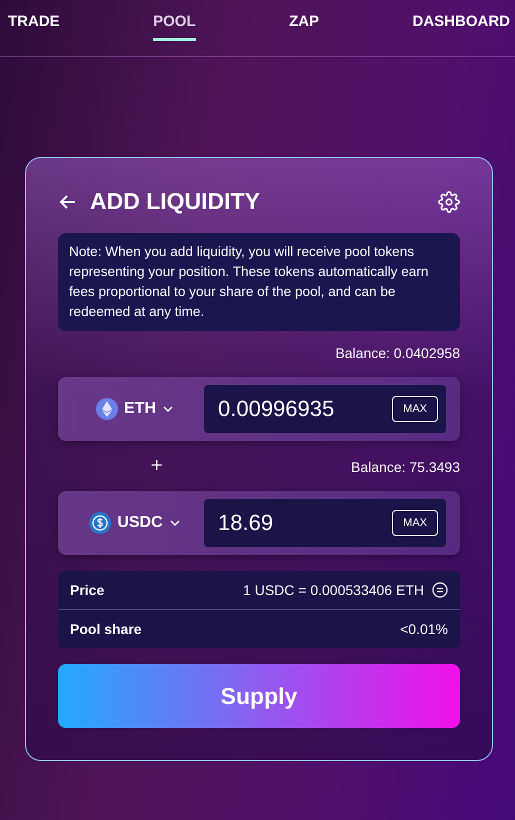 This screenshot has width=515, height=820. Describe the element at coordinates (405, 467) in the screenshot. I see `balance-text: Balance: 75.3493` at that location.